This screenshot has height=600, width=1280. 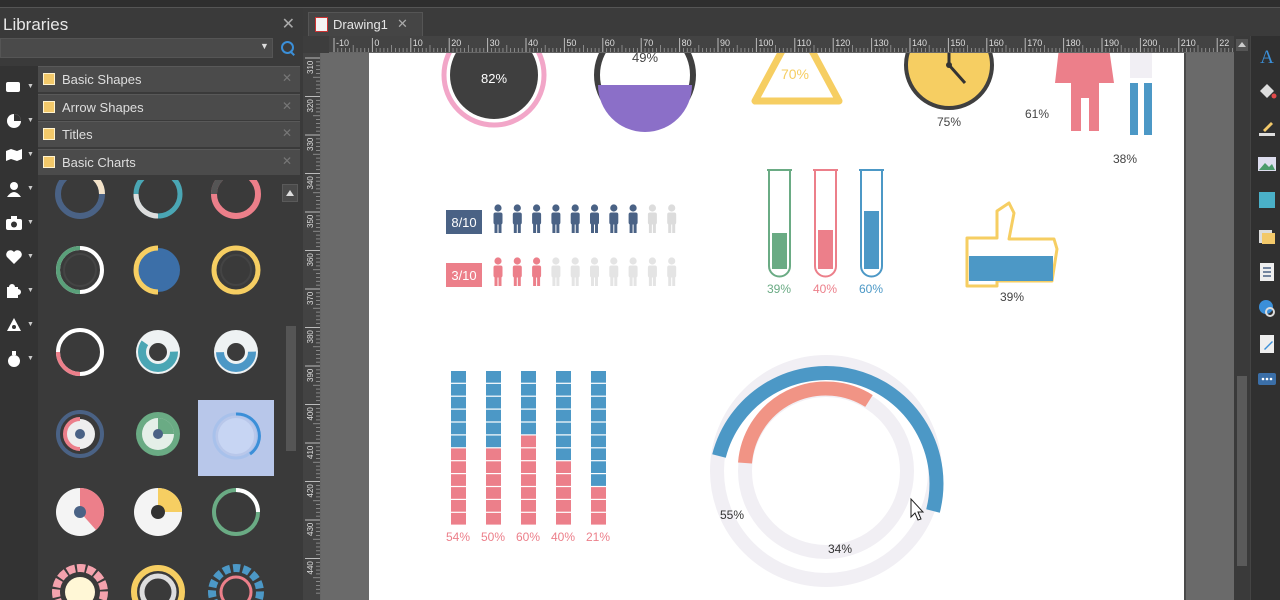 I want to click on shape-ring-teal-thick, so click(x=158, y=352).